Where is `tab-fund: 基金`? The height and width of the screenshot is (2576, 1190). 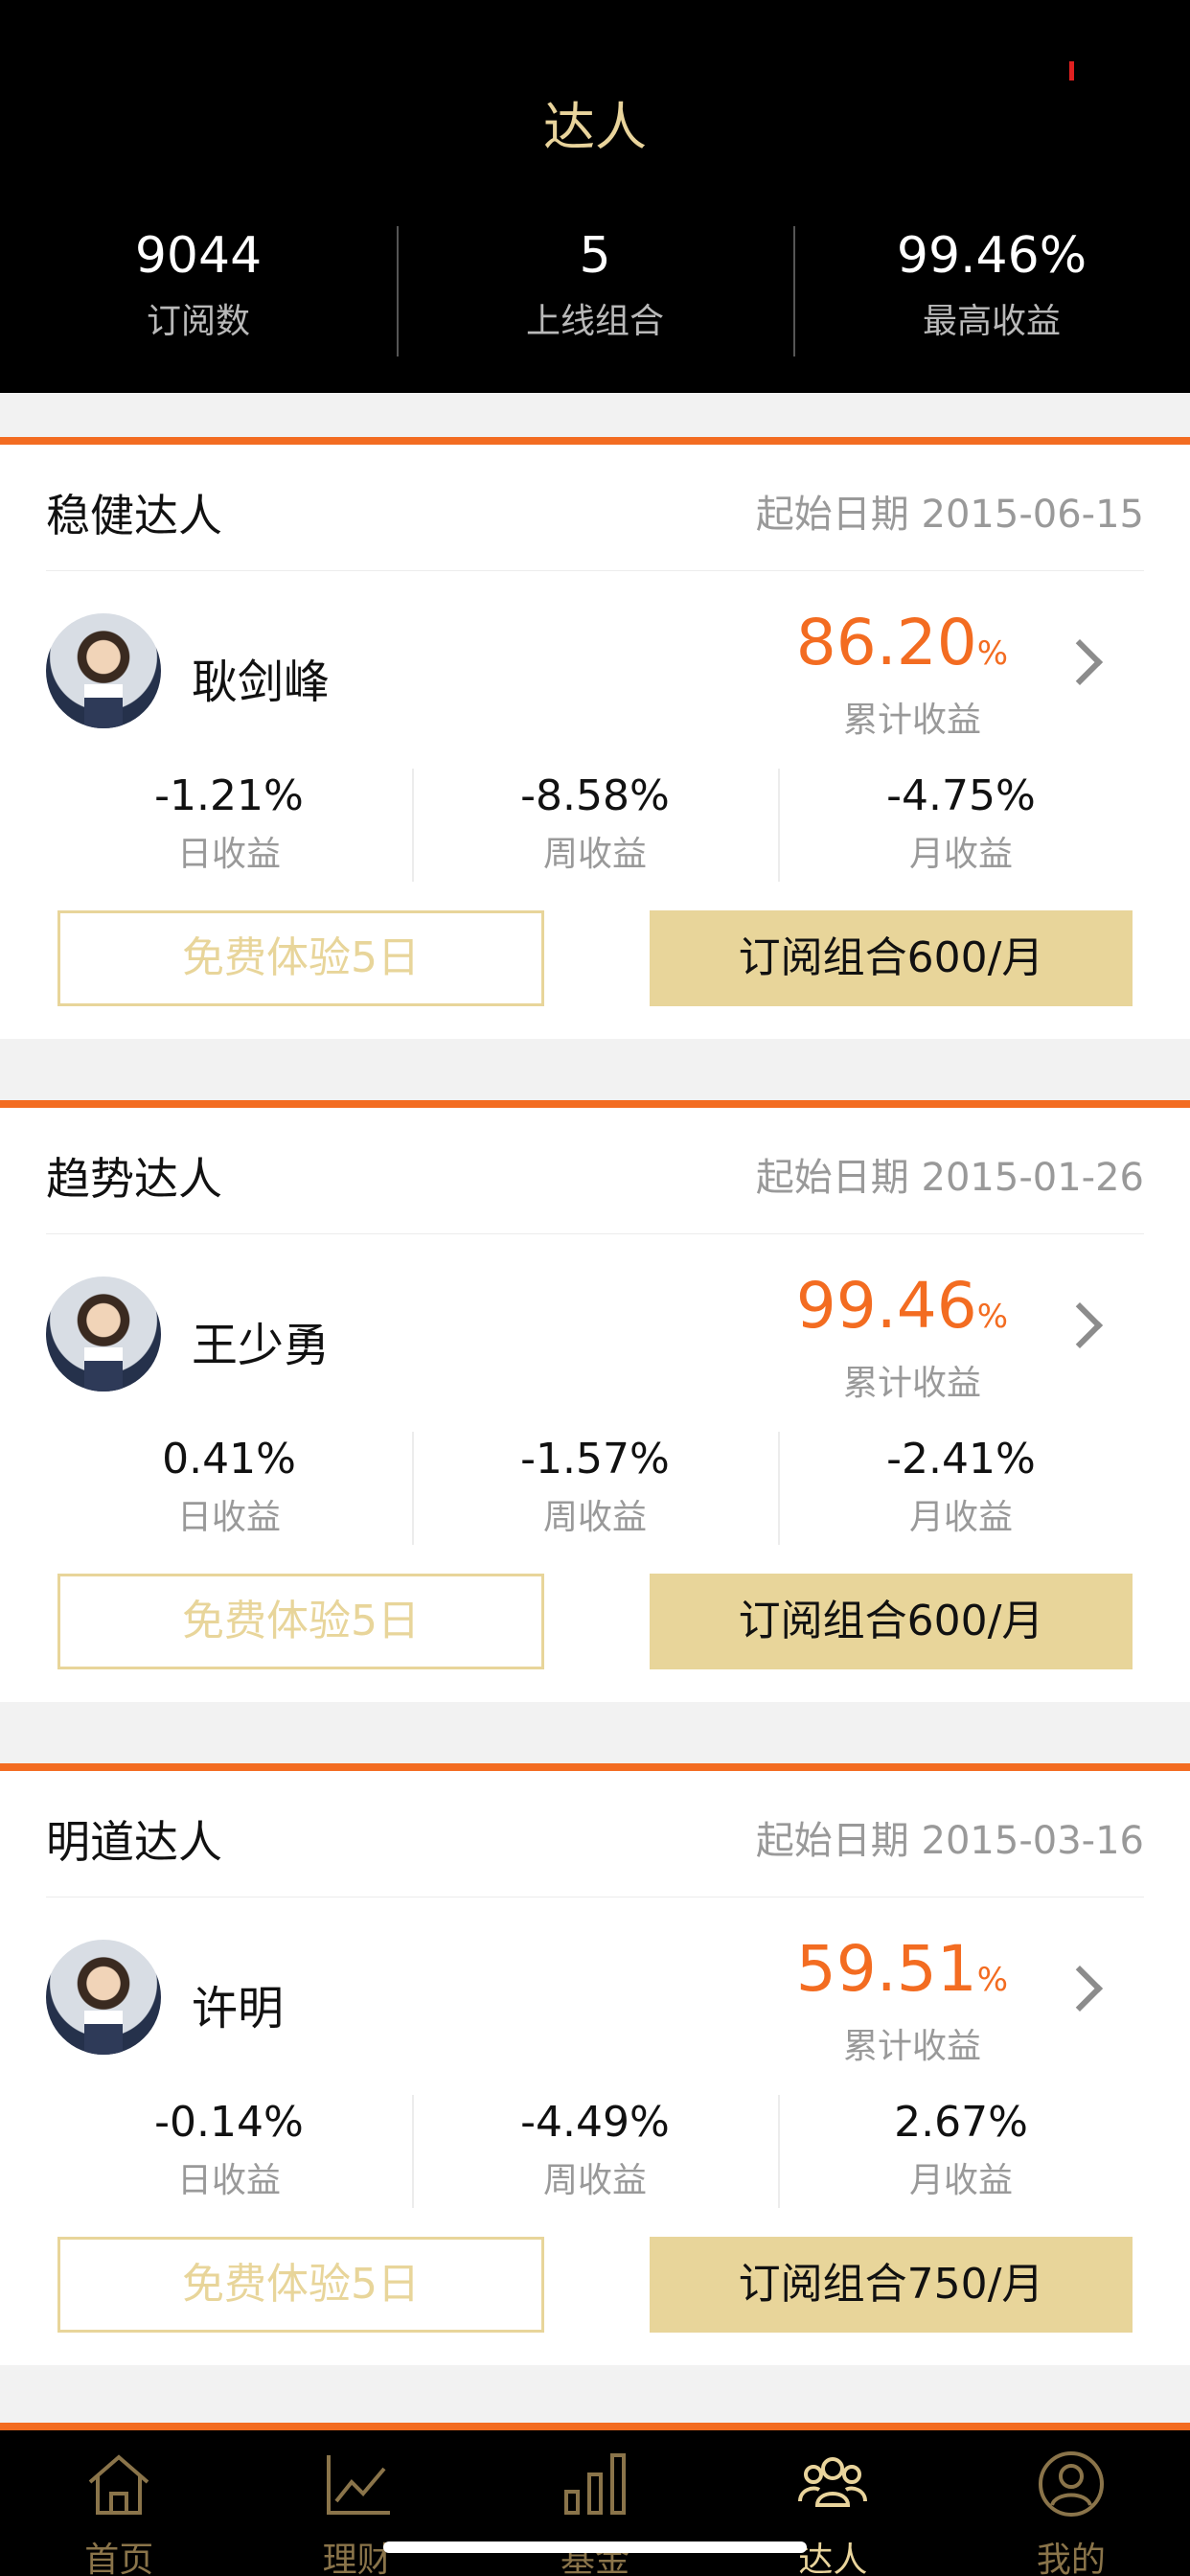
tab-fund: 基金 is located at coordinates (595, 2503).